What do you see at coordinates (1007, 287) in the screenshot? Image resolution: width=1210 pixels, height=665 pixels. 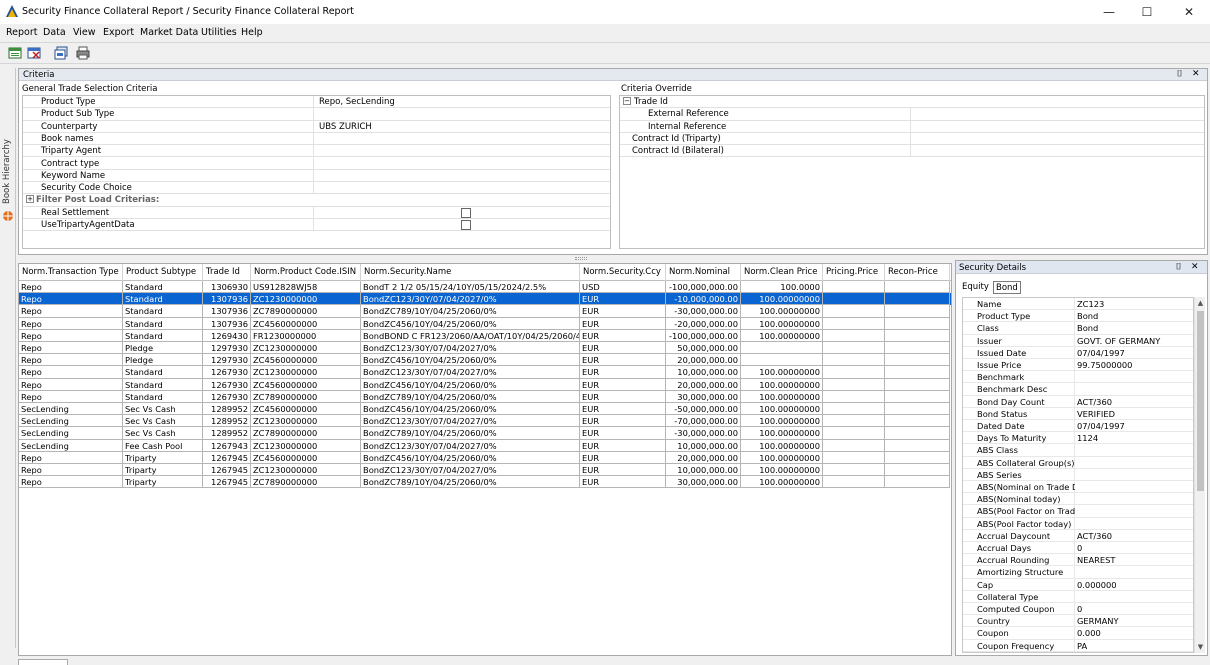 I see `tab-bond: Bond` at bounding box center [1007, 287].